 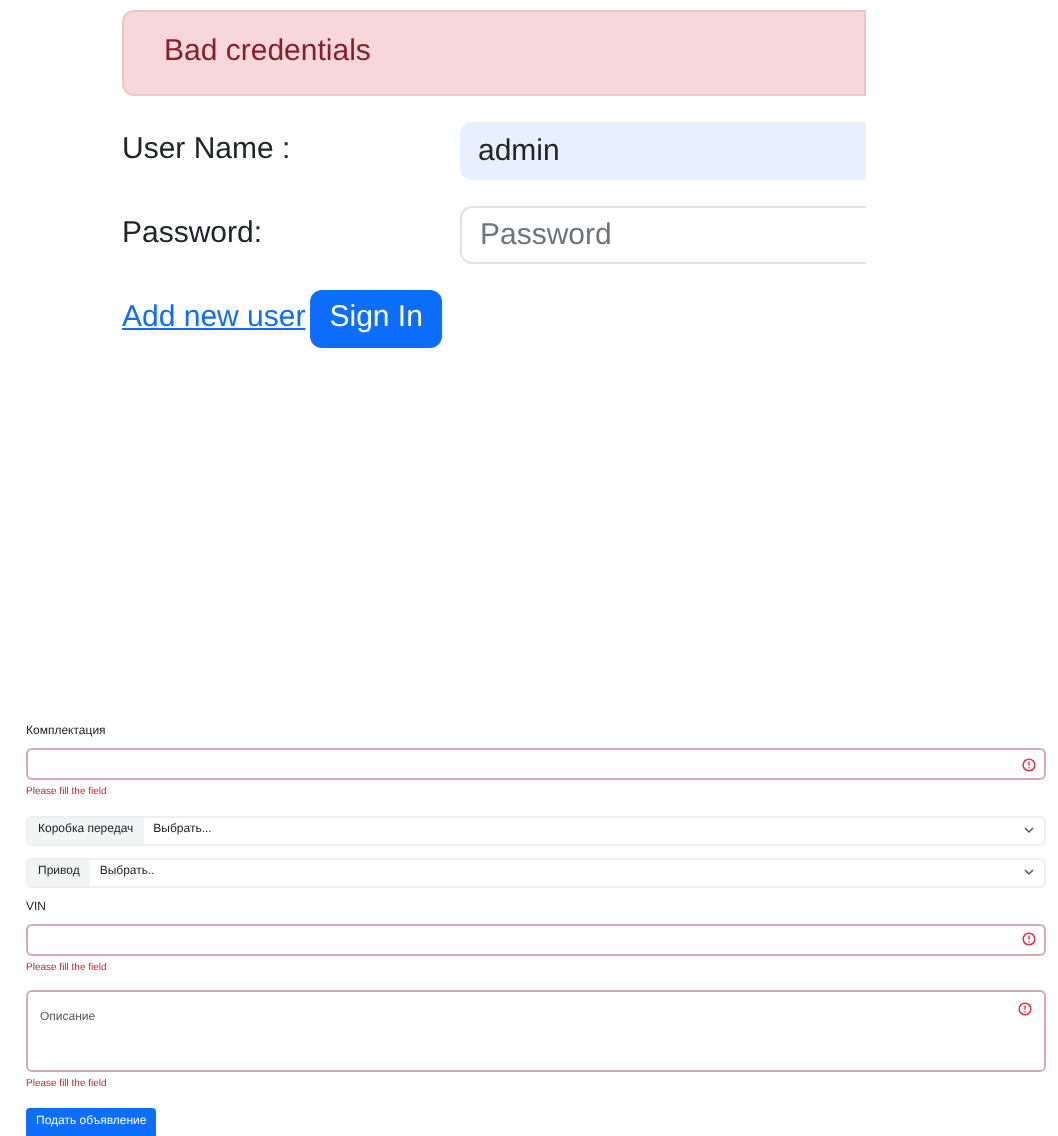 What do you see at coordinates (214, 319) in the screenshot?
I see `add-user-link: Add new user` at bounding box center [214, 319].